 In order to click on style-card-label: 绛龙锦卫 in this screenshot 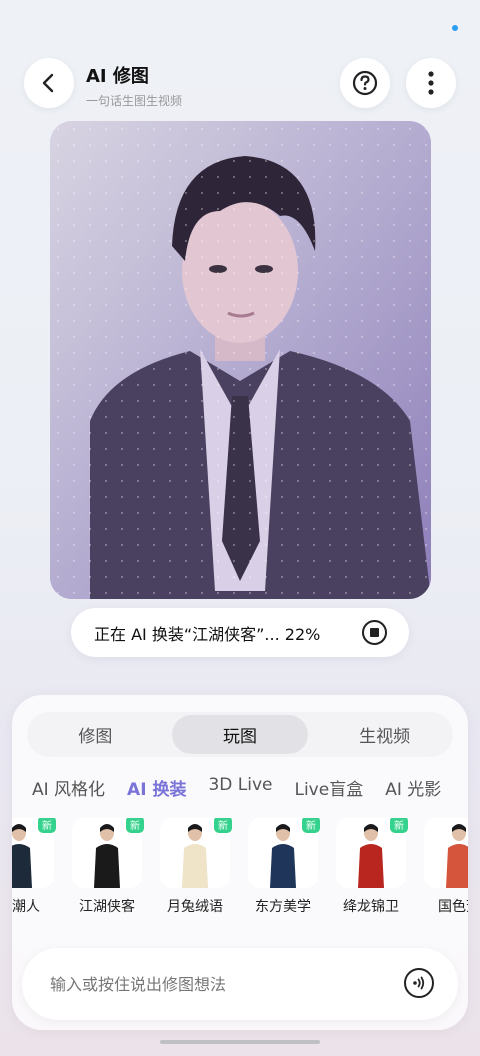, I will do `click(371, 907)`.